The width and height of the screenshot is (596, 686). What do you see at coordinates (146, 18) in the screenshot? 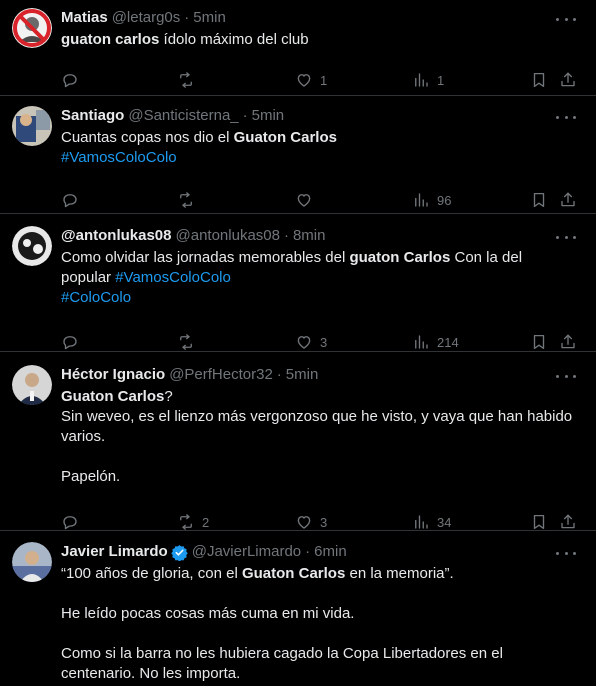
I see `author-handle: @letarg0s` at bounding box center [146, 18].